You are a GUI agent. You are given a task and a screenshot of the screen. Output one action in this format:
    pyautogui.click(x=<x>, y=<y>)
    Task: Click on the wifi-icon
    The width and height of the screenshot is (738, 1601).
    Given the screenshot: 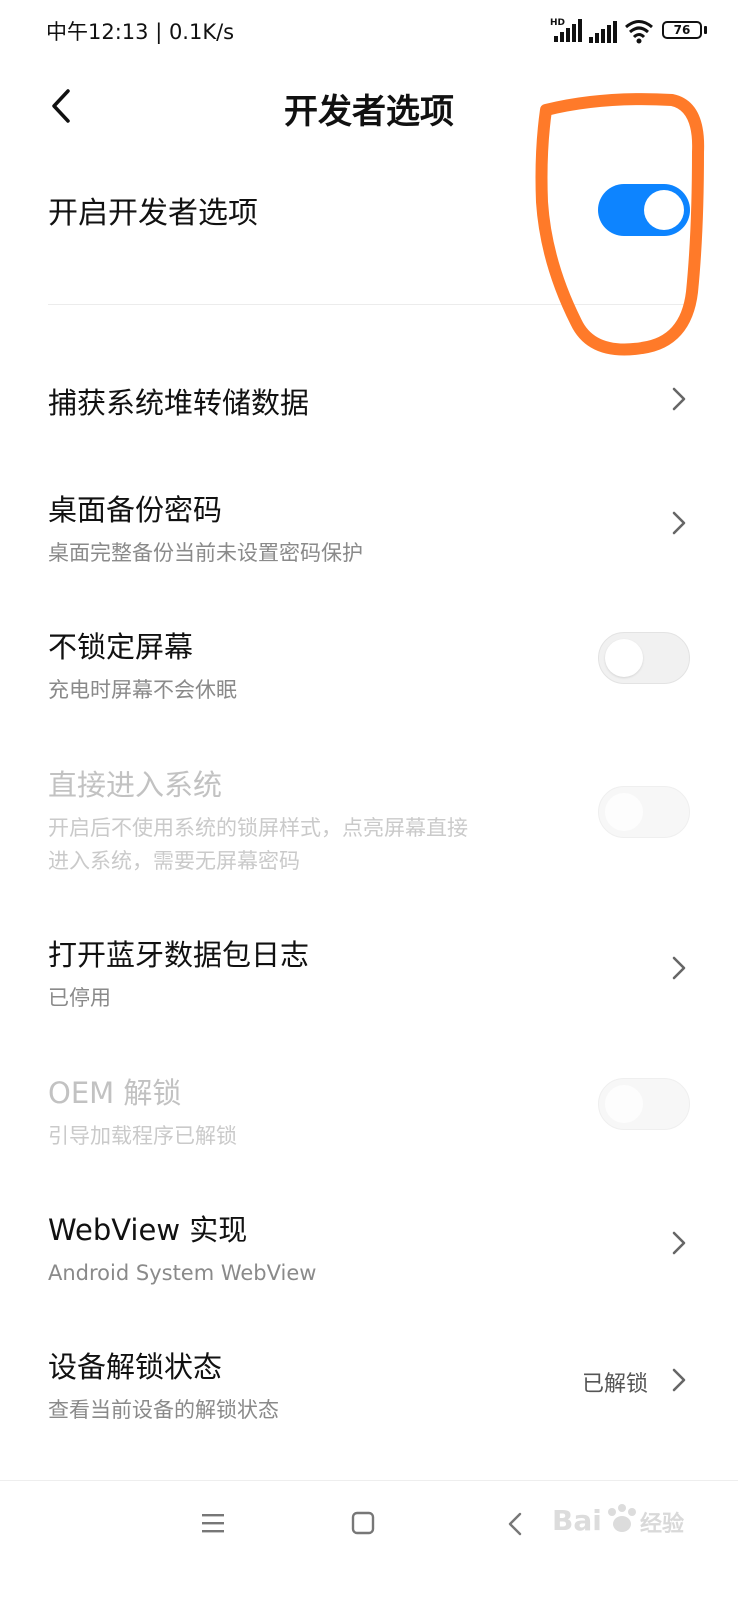 What is the action you would take?
    pyautogui.click(x=639, y=32)
    